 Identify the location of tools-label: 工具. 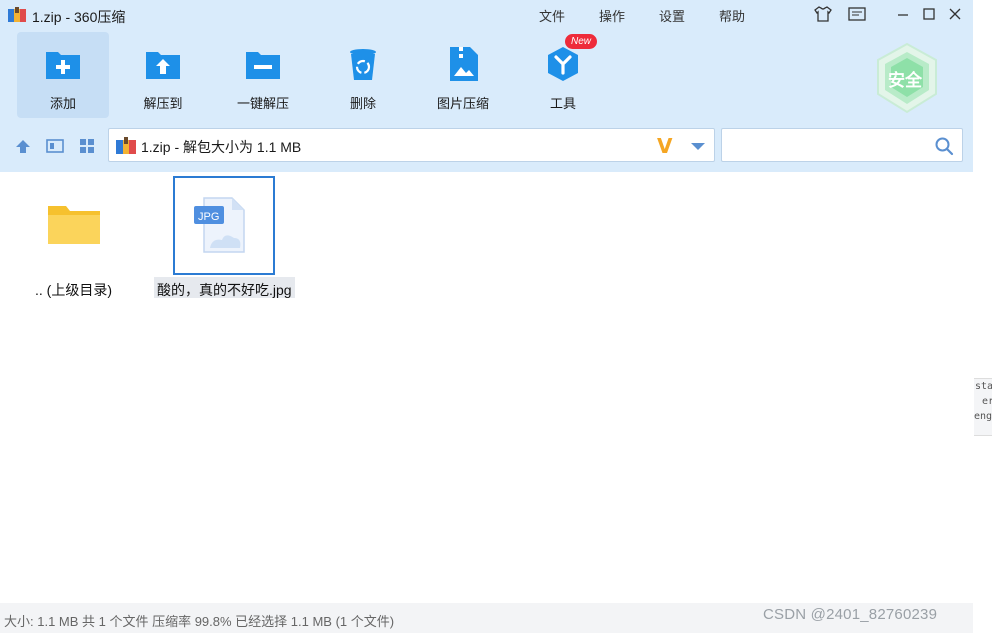
(562, 103).